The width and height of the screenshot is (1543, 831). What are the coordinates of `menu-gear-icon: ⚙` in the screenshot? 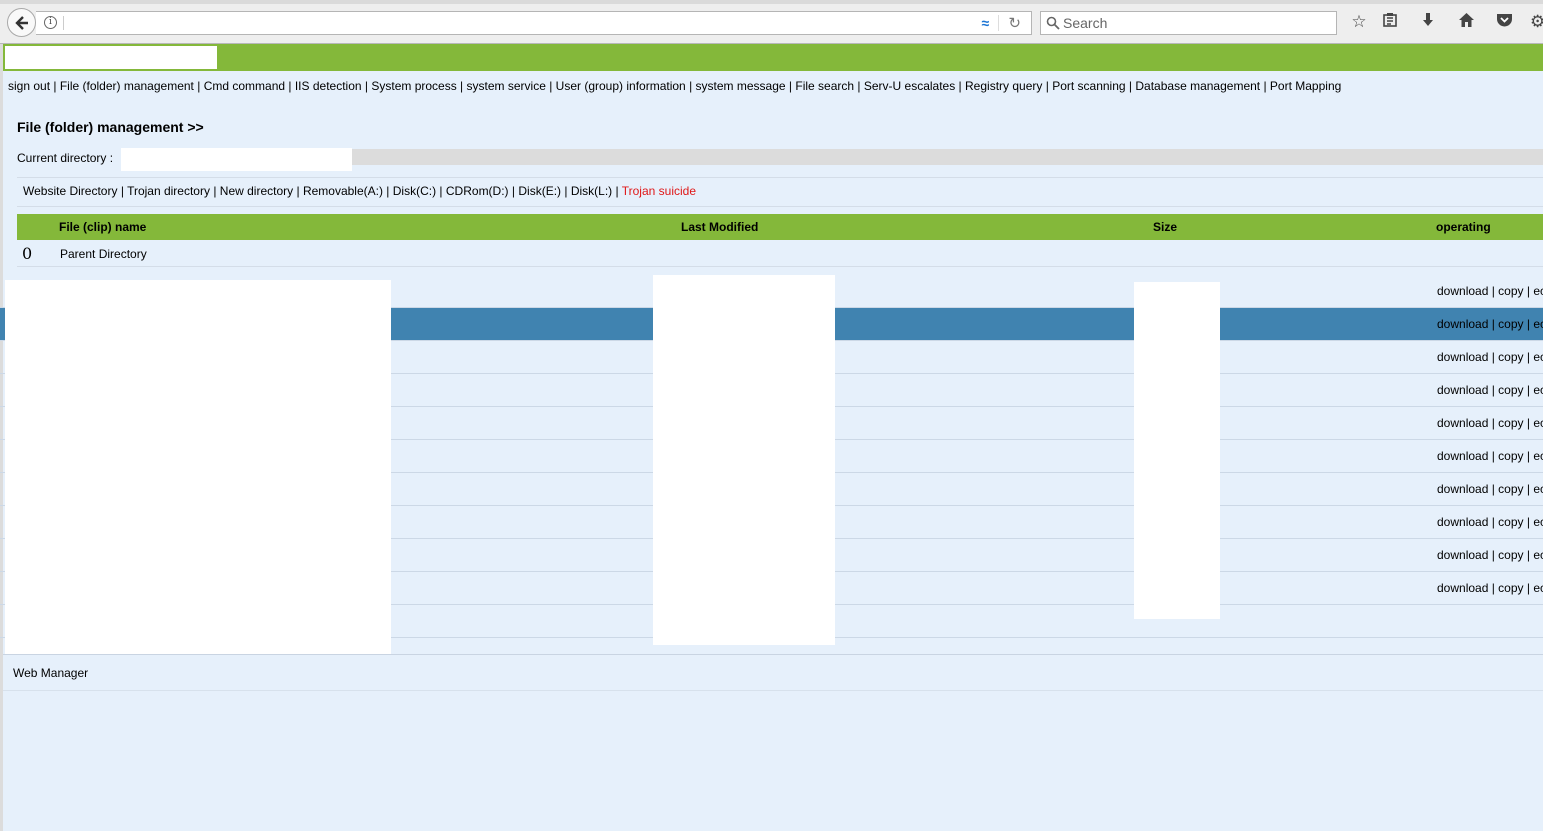 It's located at (1536, 22).